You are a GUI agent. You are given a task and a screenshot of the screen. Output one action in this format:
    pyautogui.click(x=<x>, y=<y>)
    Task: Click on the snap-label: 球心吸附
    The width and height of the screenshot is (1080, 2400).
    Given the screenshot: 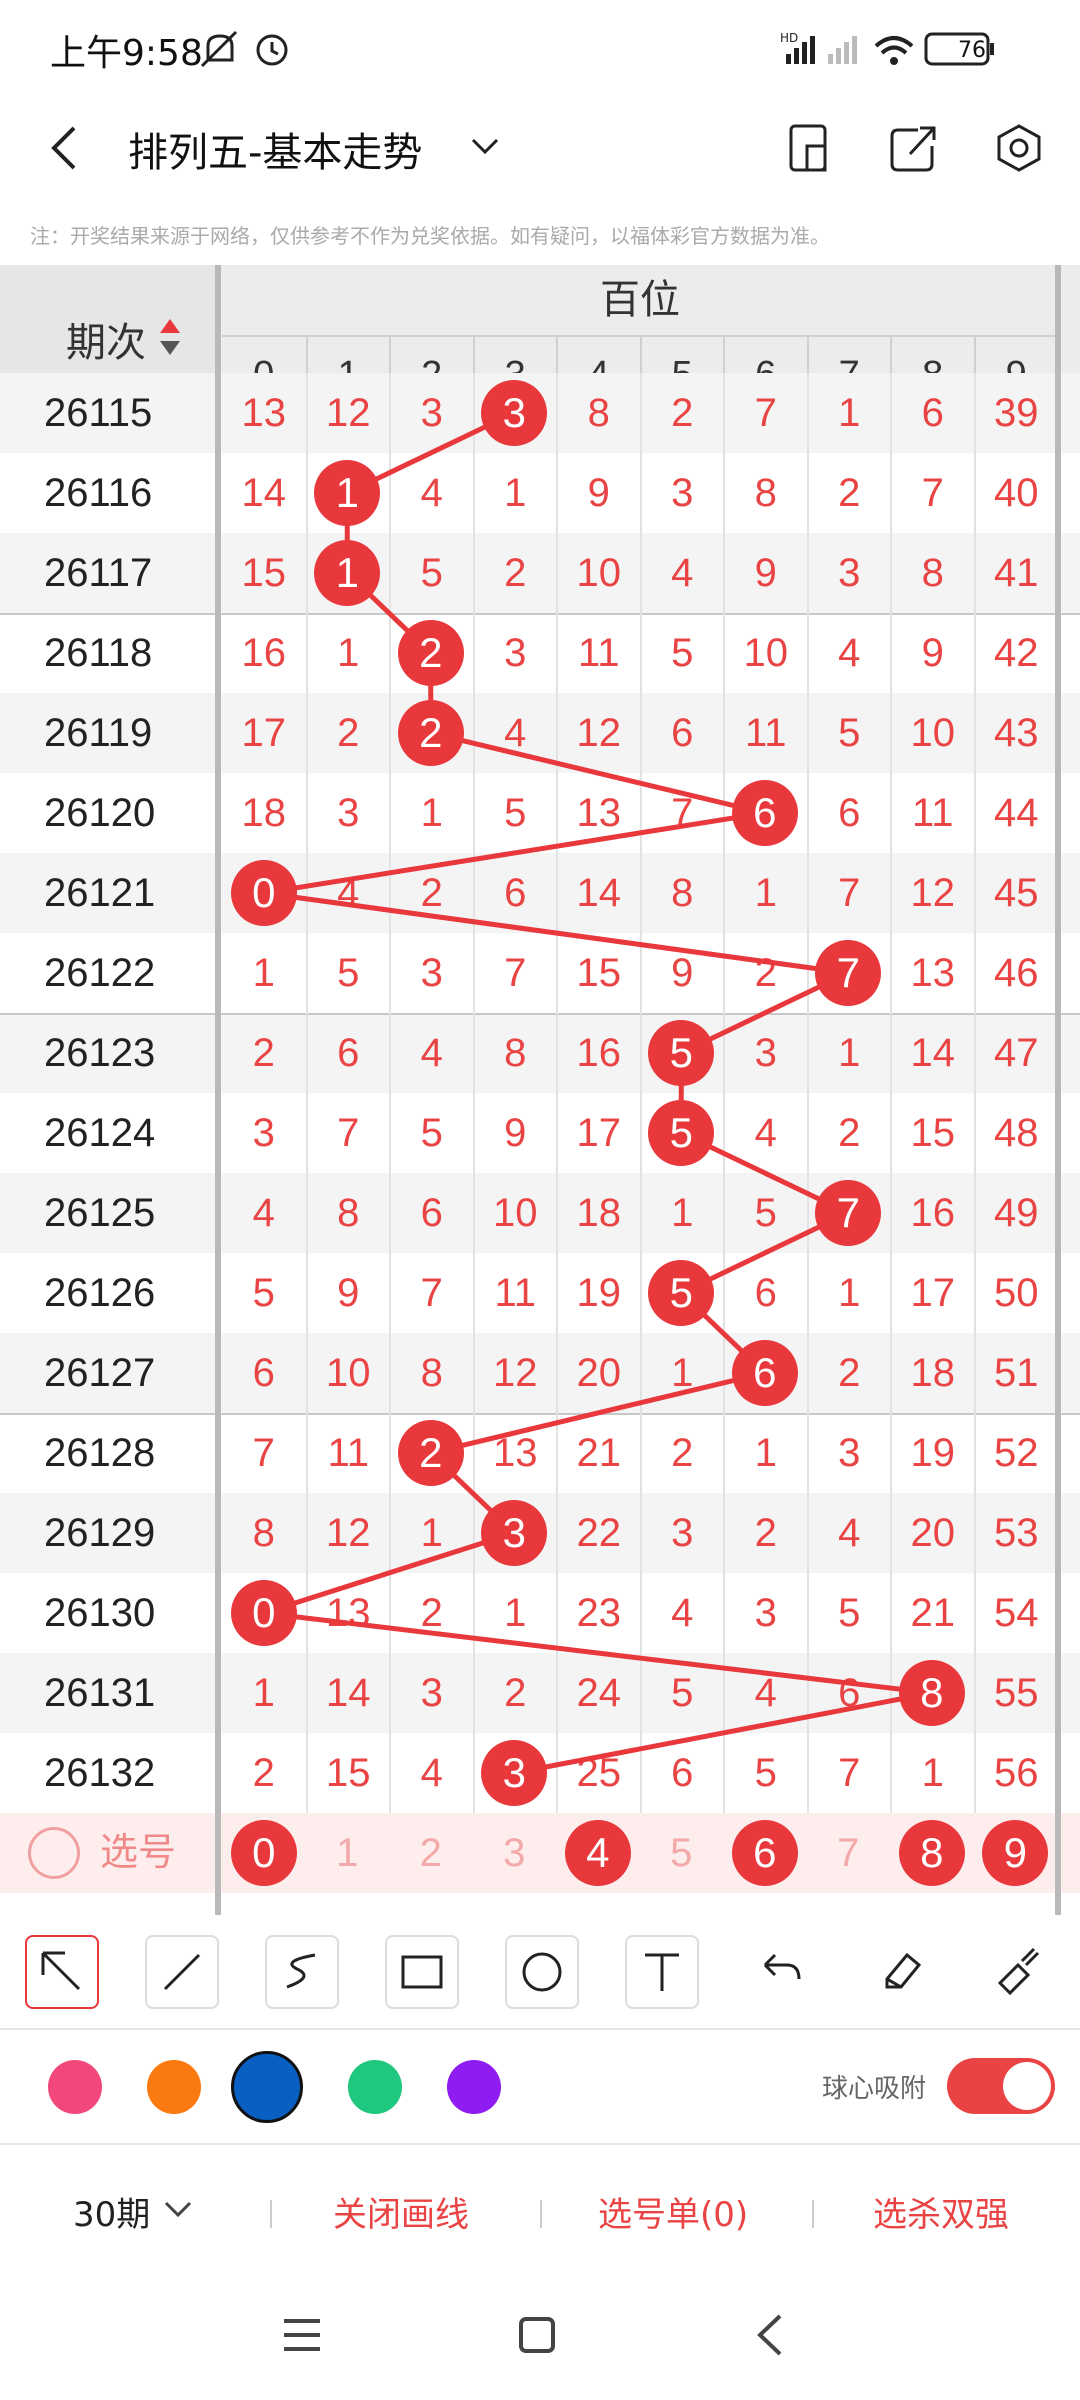 What is the action you would take?
    pyautogui.click(x=874, y=2089)
    